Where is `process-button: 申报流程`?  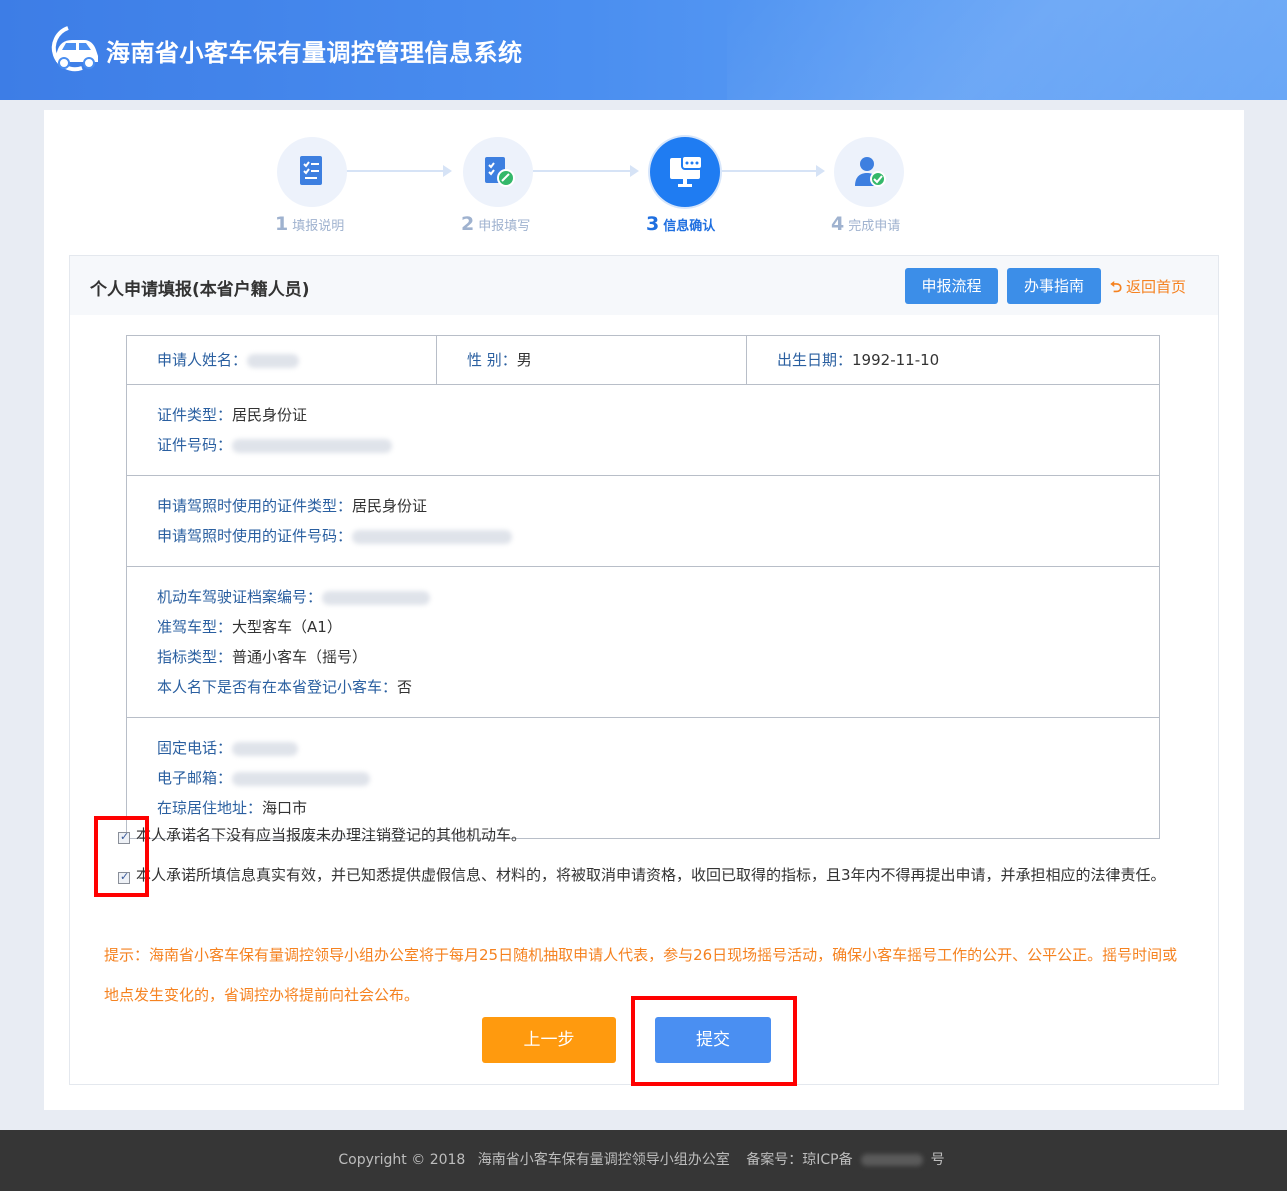
process-button: 申报流程 is located at coordinates (951, 286).